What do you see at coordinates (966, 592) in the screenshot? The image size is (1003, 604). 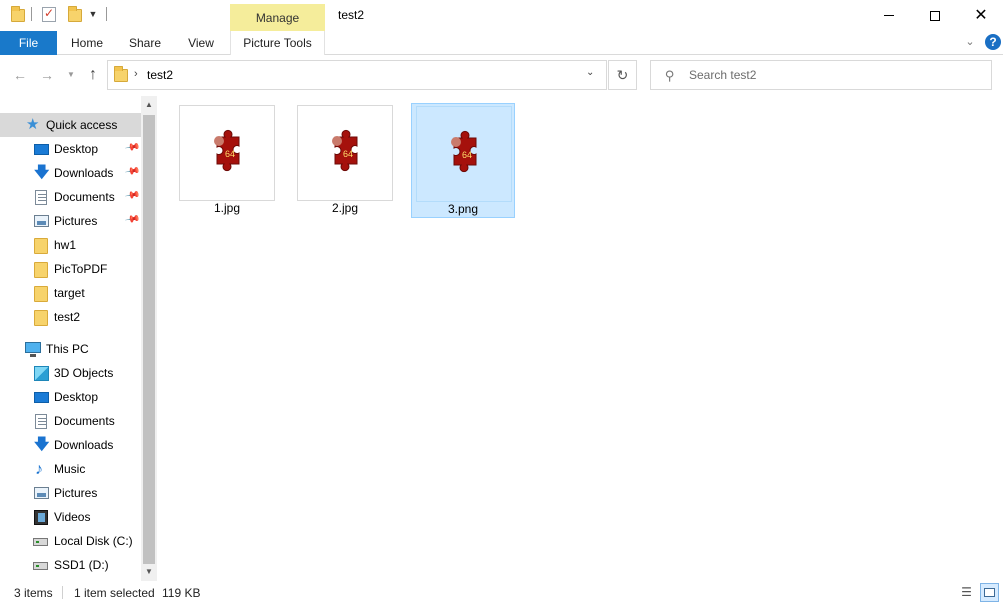 I see `details-view-icon: ☰` at bounding box center [966, 592].